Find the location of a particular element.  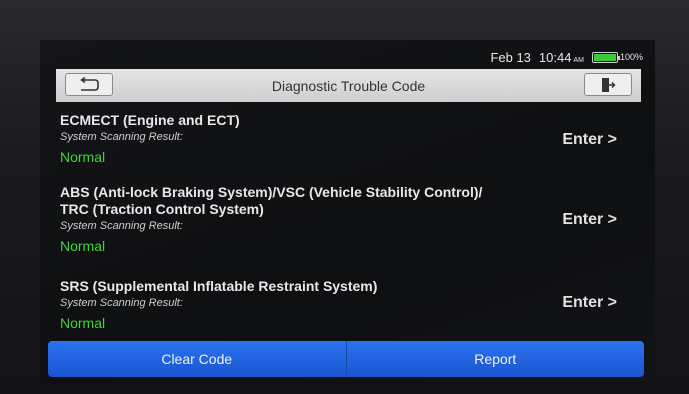

enter-button-ecmect: Enter > is located at coordinates (589, 140).